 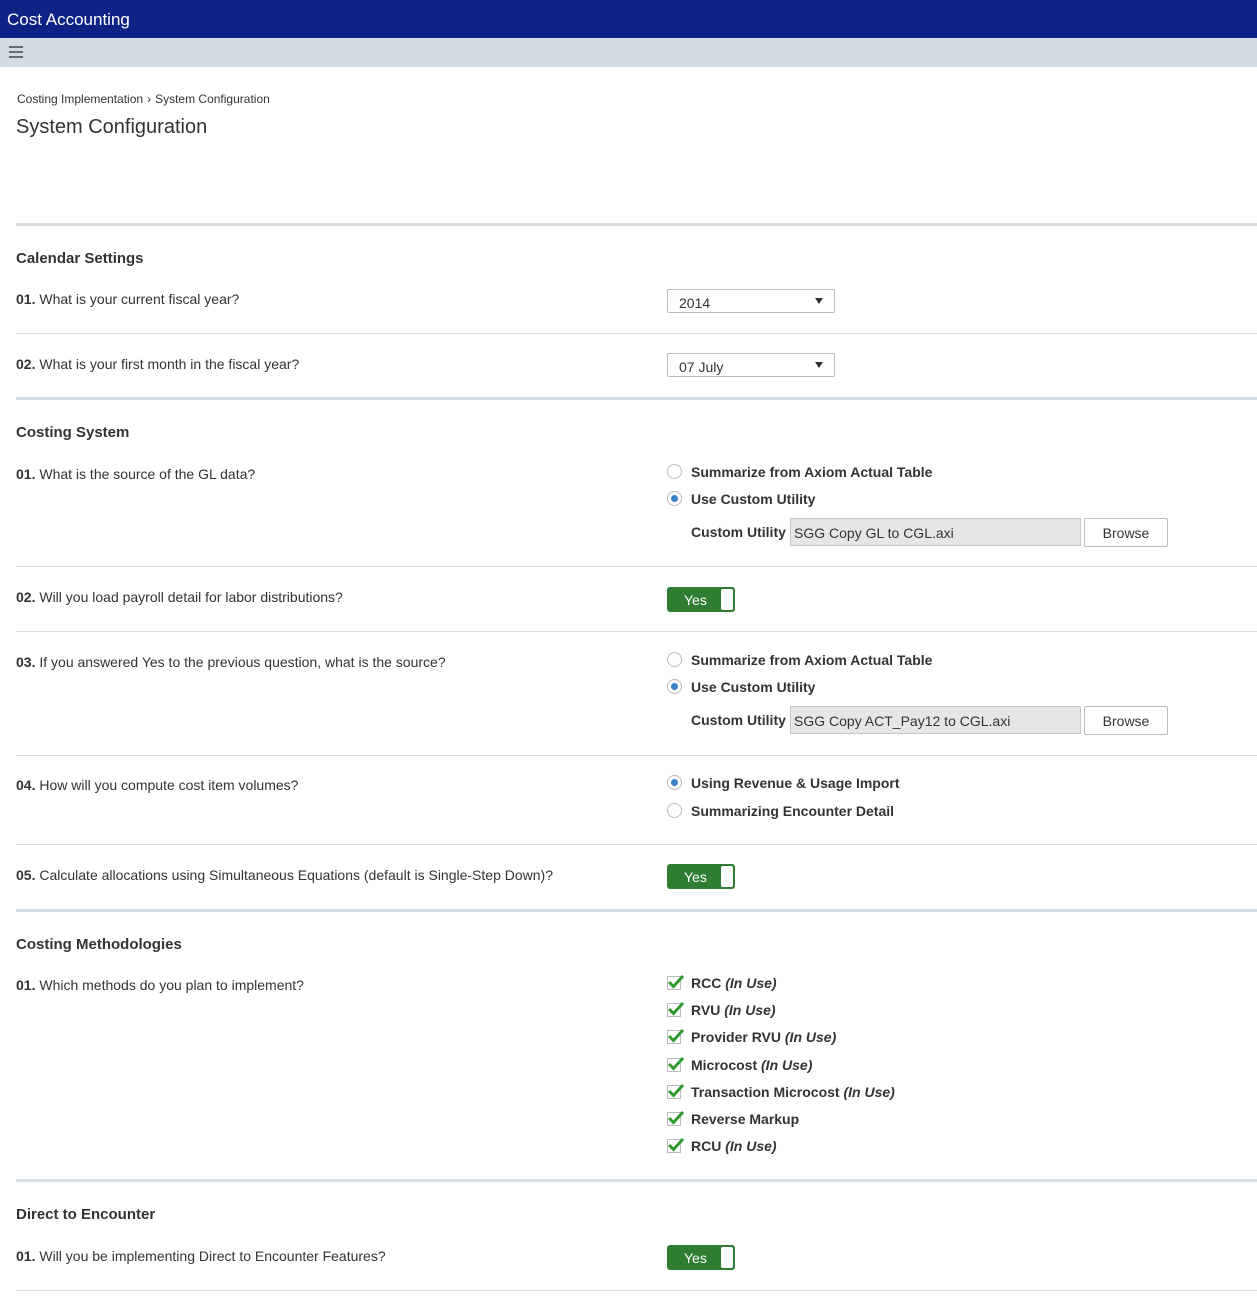 What do you see at coordinates (80, 258) in the screenshot?
I see `section-title-calendar: Calendar Settings` at bounding box center [80, 258].